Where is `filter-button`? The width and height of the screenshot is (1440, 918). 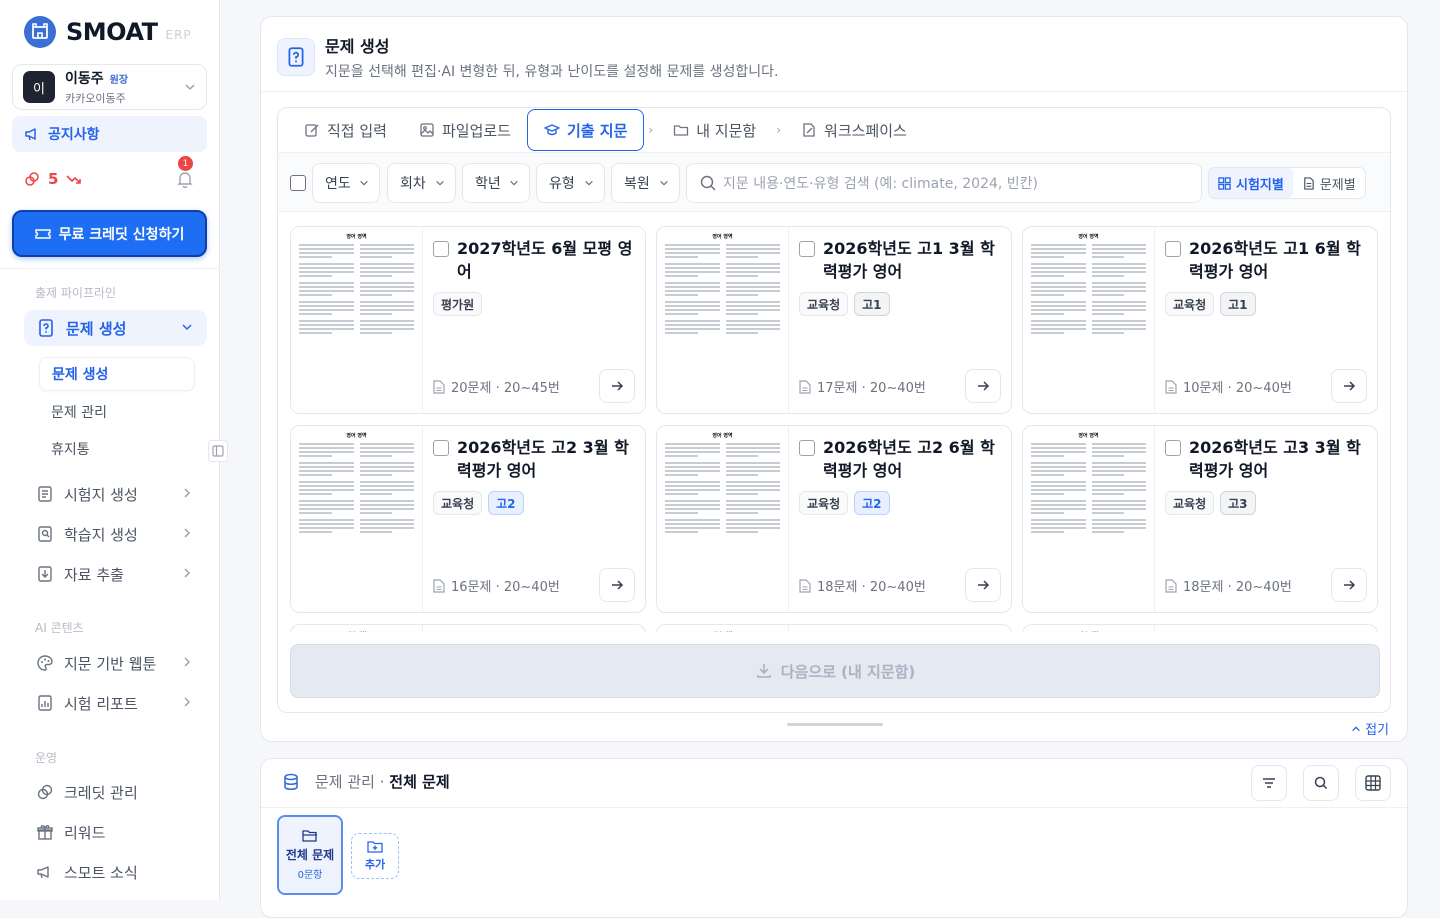
filter-button is located at coordinates (1269, 783).